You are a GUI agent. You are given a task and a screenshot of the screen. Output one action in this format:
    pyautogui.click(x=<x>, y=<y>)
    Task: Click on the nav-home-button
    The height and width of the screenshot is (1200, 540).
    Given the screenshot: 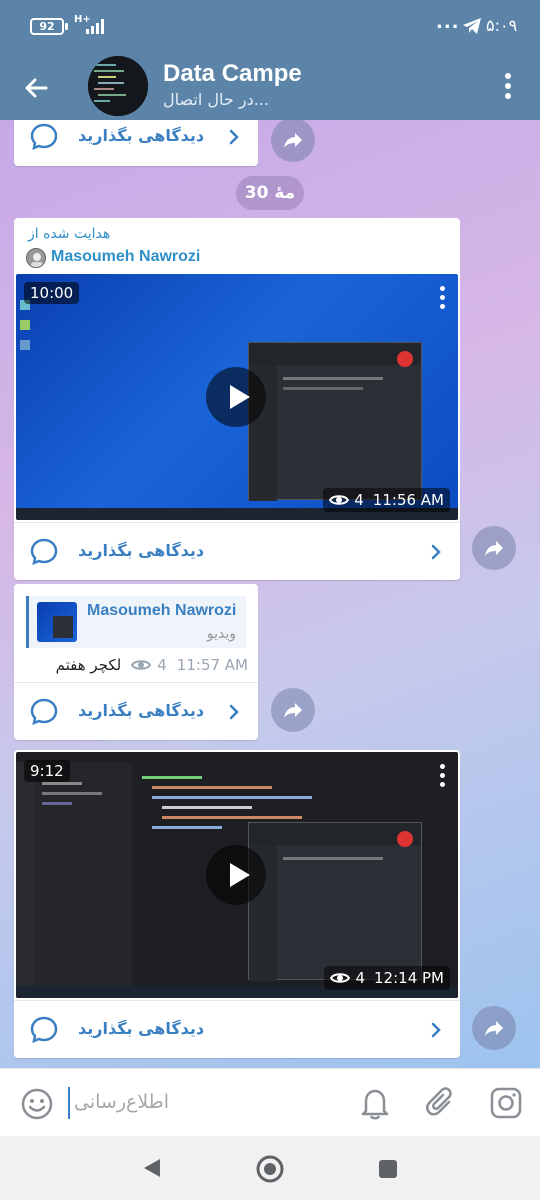 What is the action you would take?
    pyautogui.click(x=270, y=1169)
    